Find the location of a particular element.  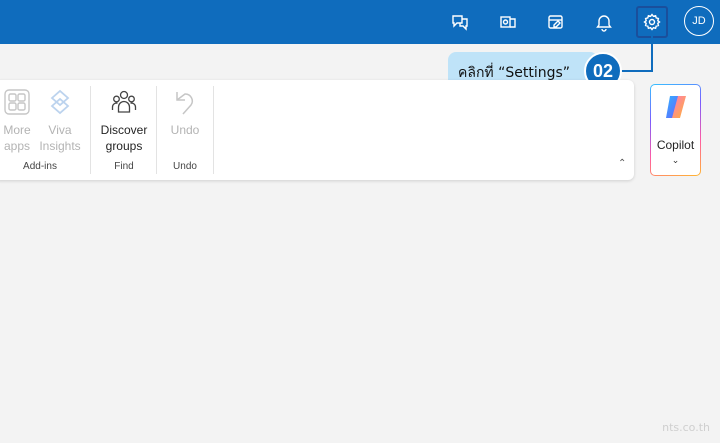

group-label-addins: Add-ins is located at coordinates (40, 166).